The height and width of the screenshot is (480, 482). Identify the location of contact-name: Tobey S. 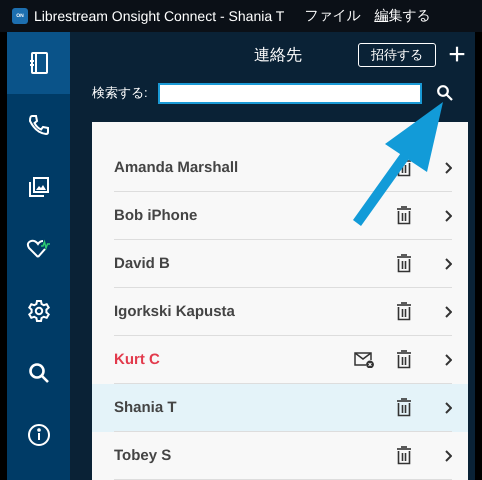
(143, 455).